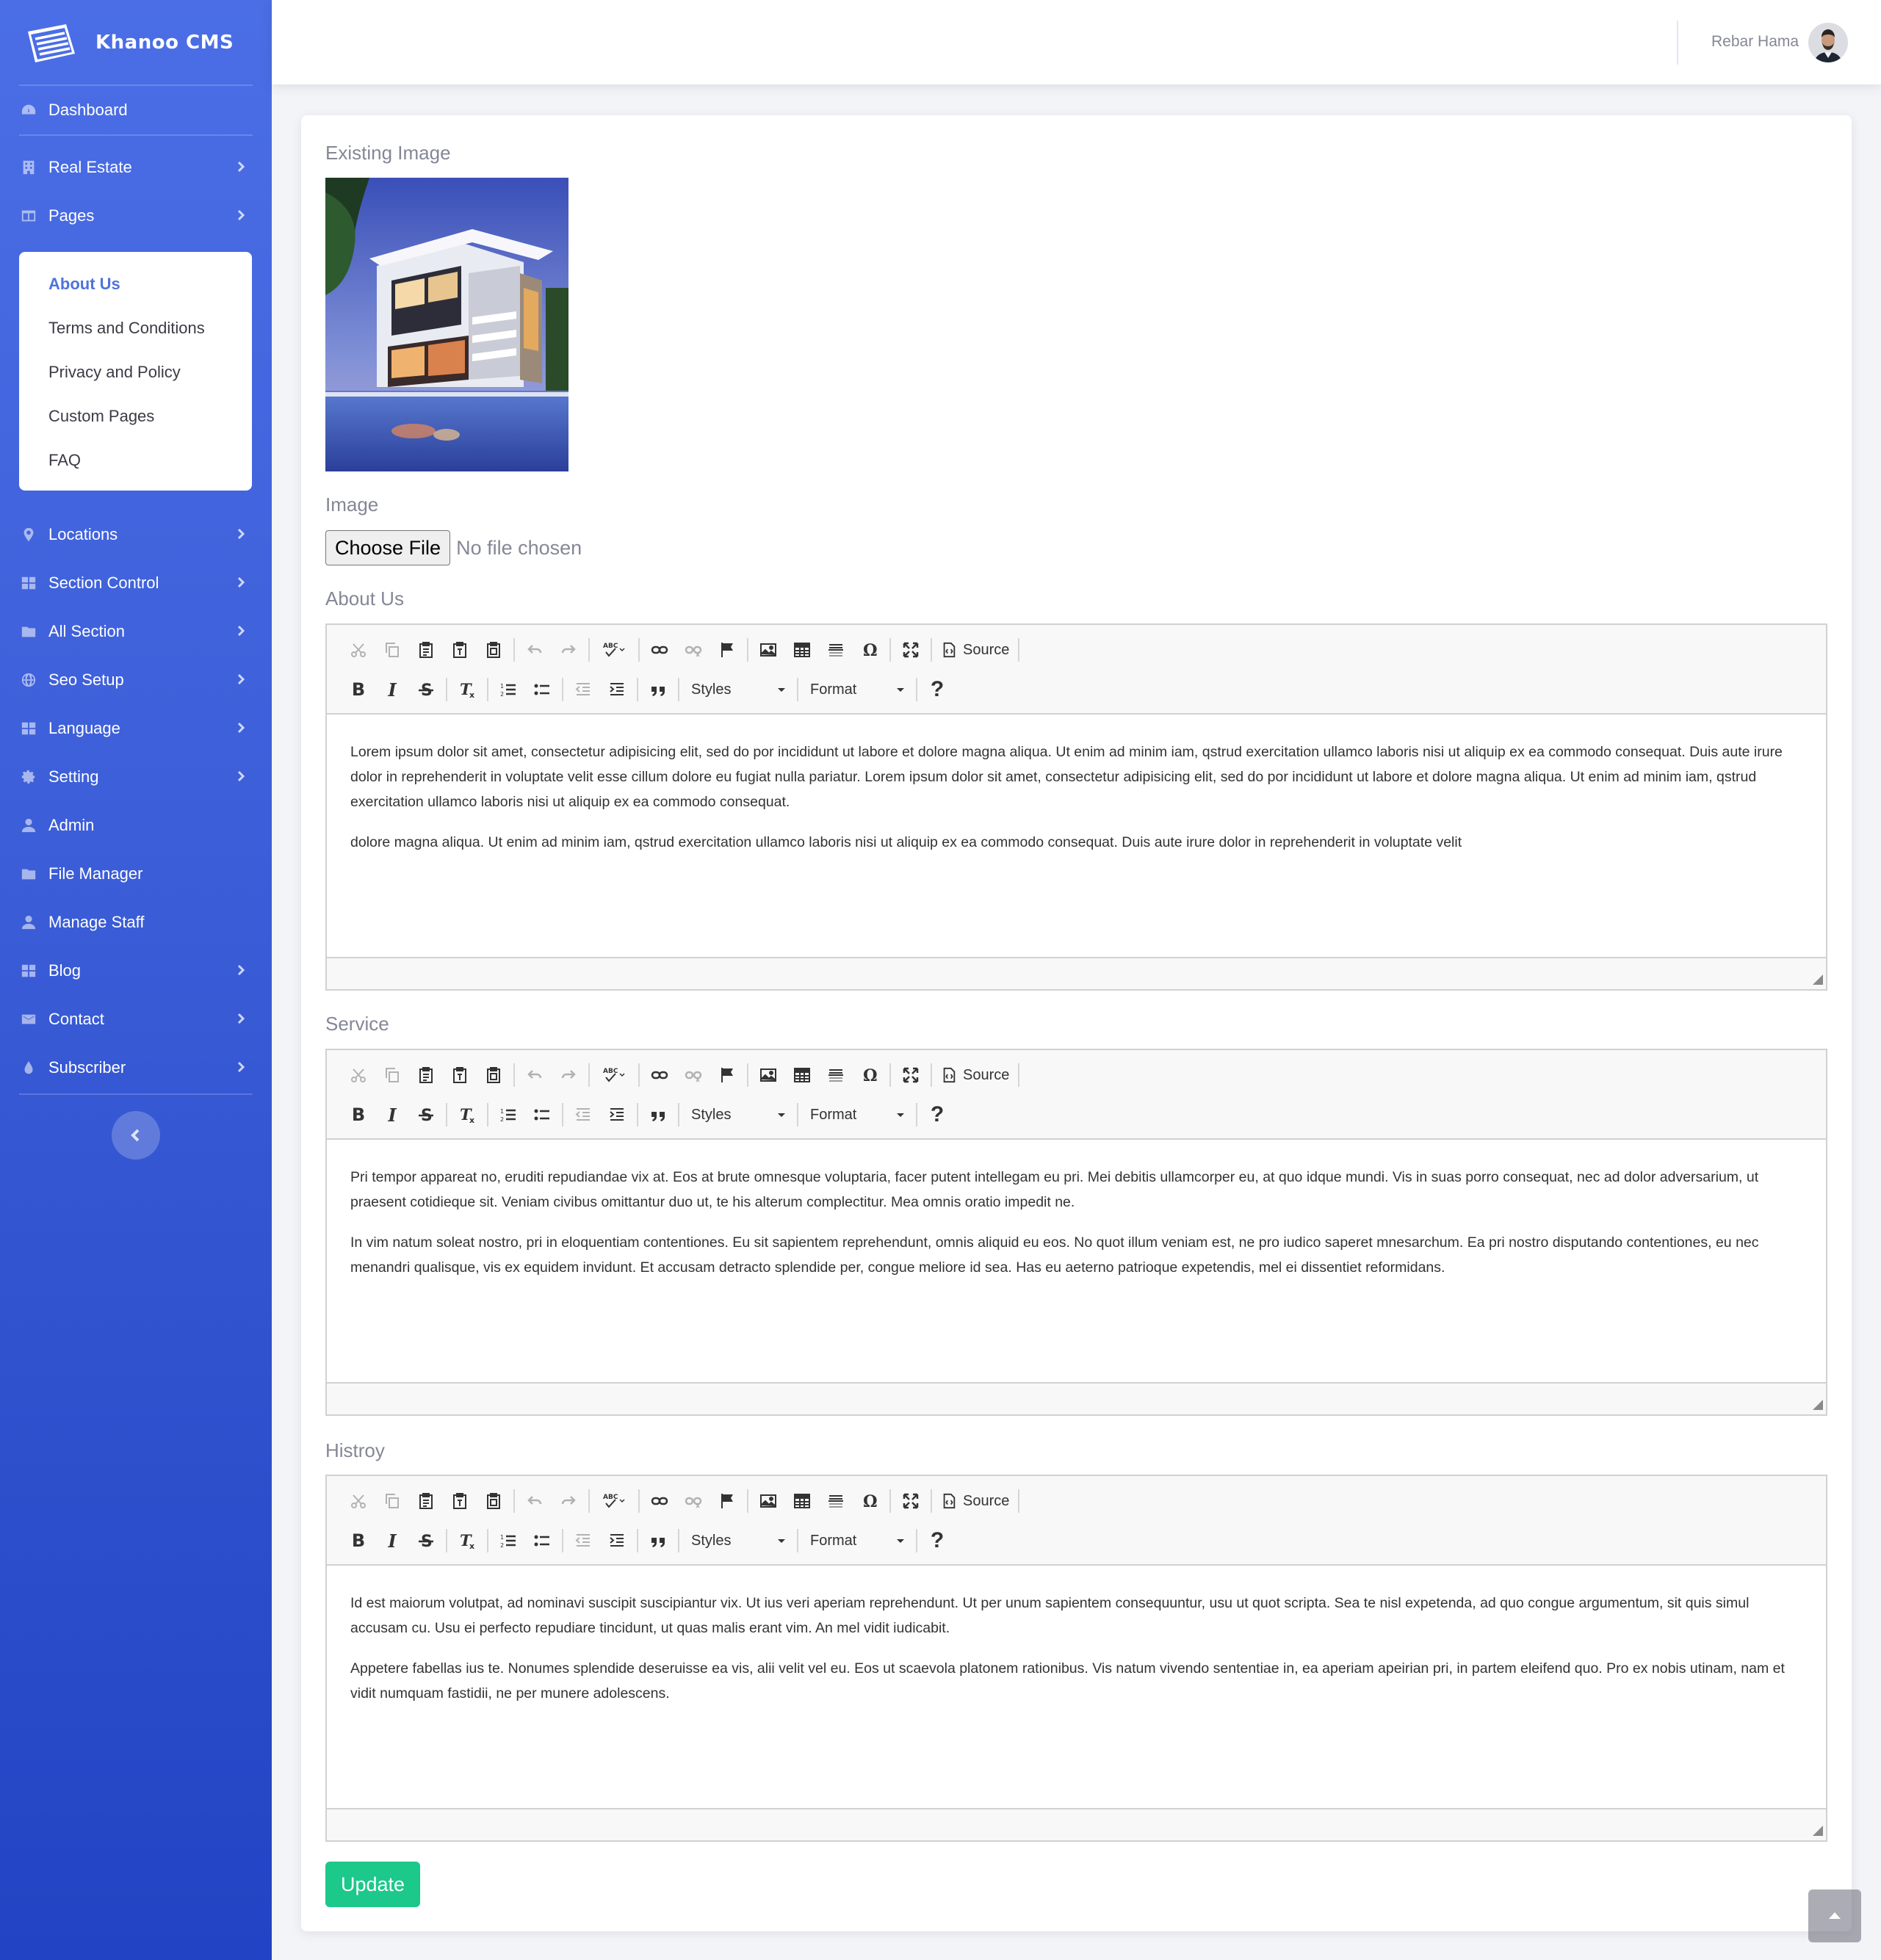 The image size is (1881, 1960). What do you see at coordinates (135, 460) in the screenshot?
I see `submenu-item-faq: FAQ` at bounding box center [135, 460].